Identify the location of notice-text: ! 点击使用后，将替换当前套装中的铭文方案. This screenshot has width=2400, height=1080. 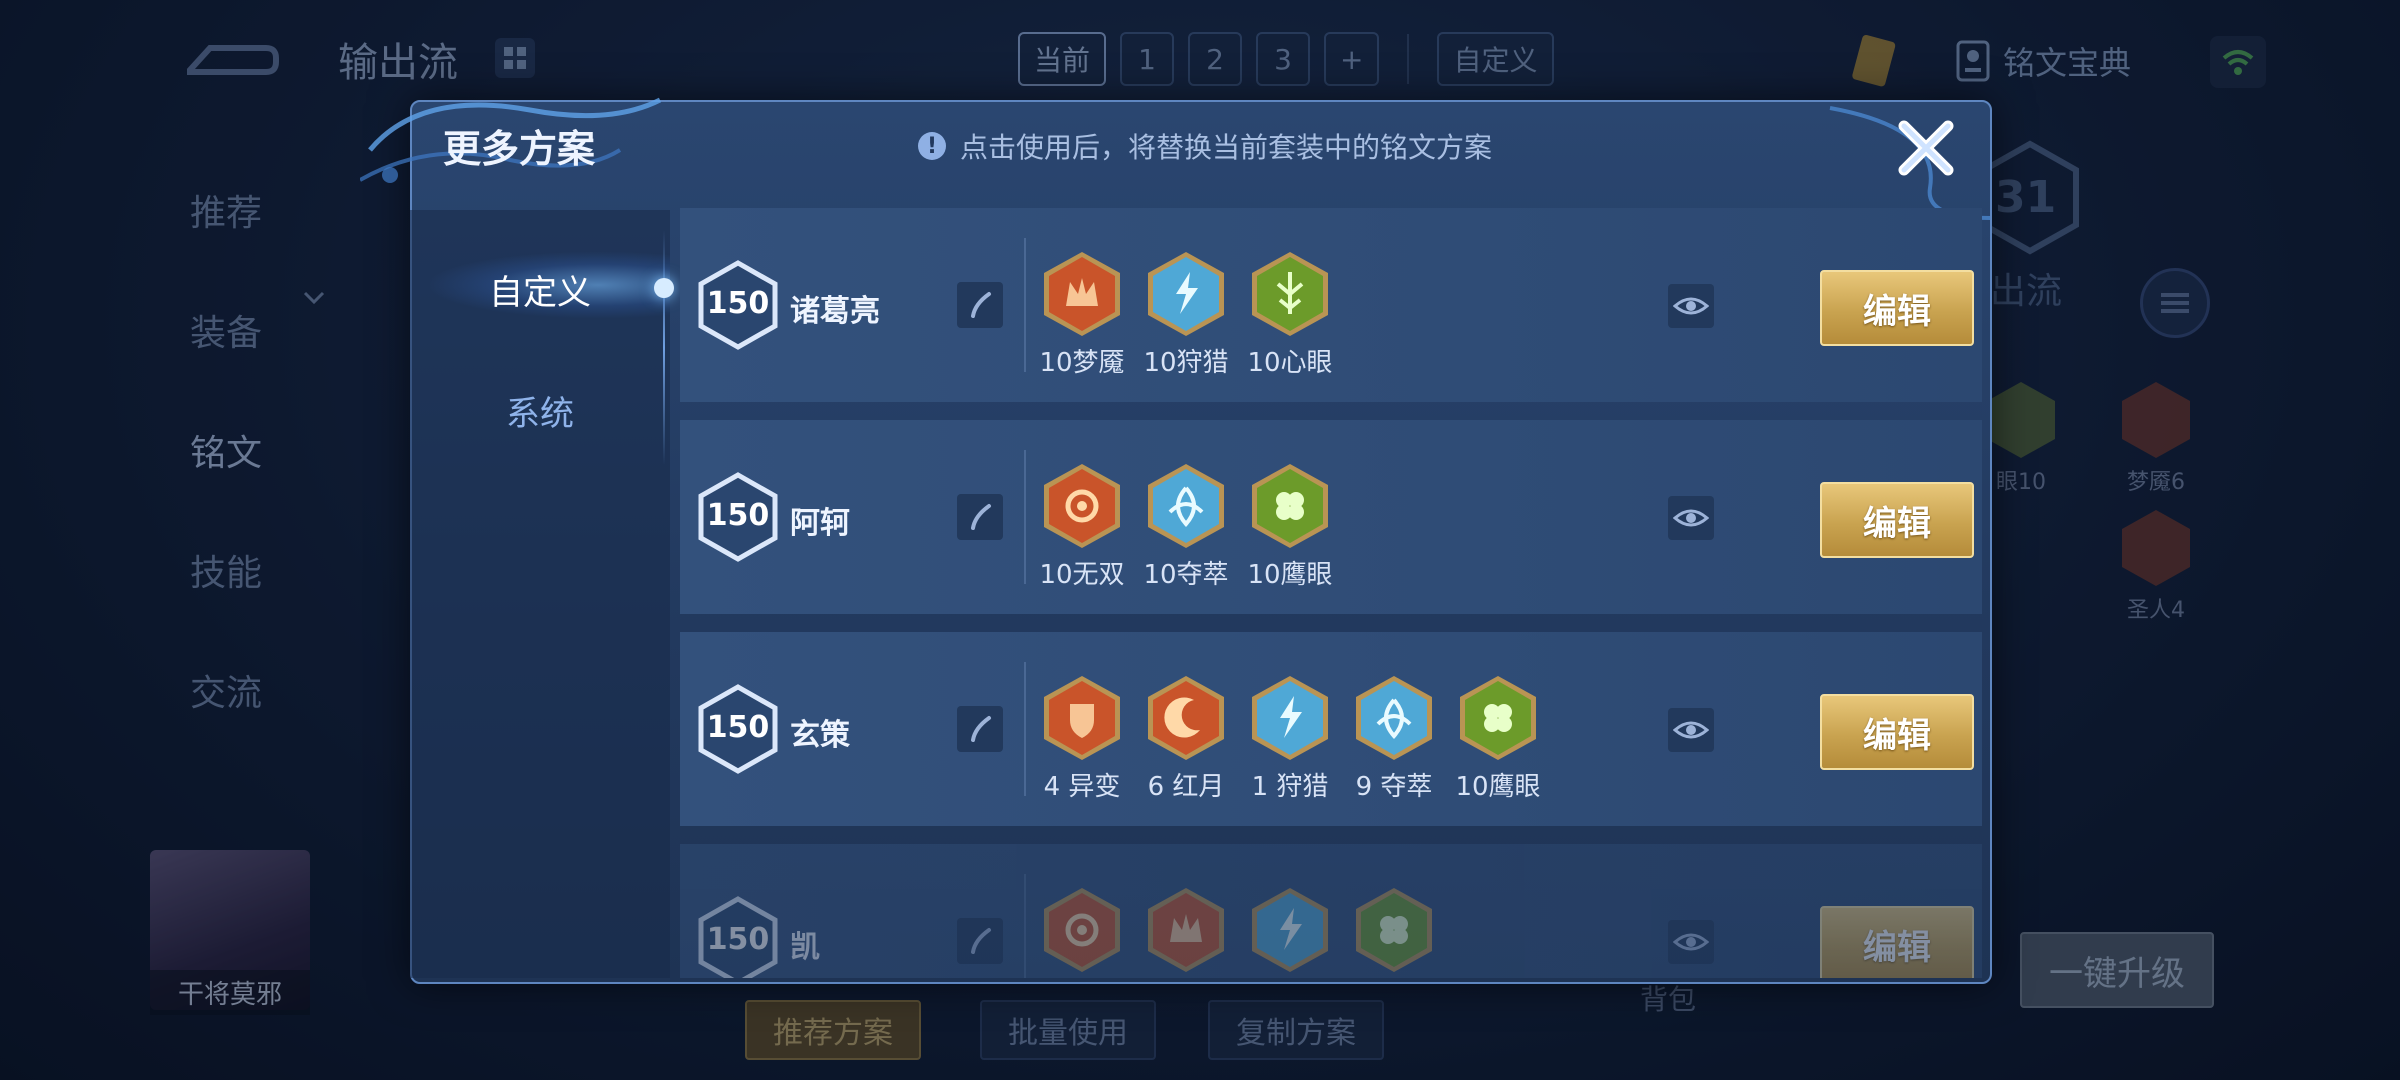
(1205, 146).